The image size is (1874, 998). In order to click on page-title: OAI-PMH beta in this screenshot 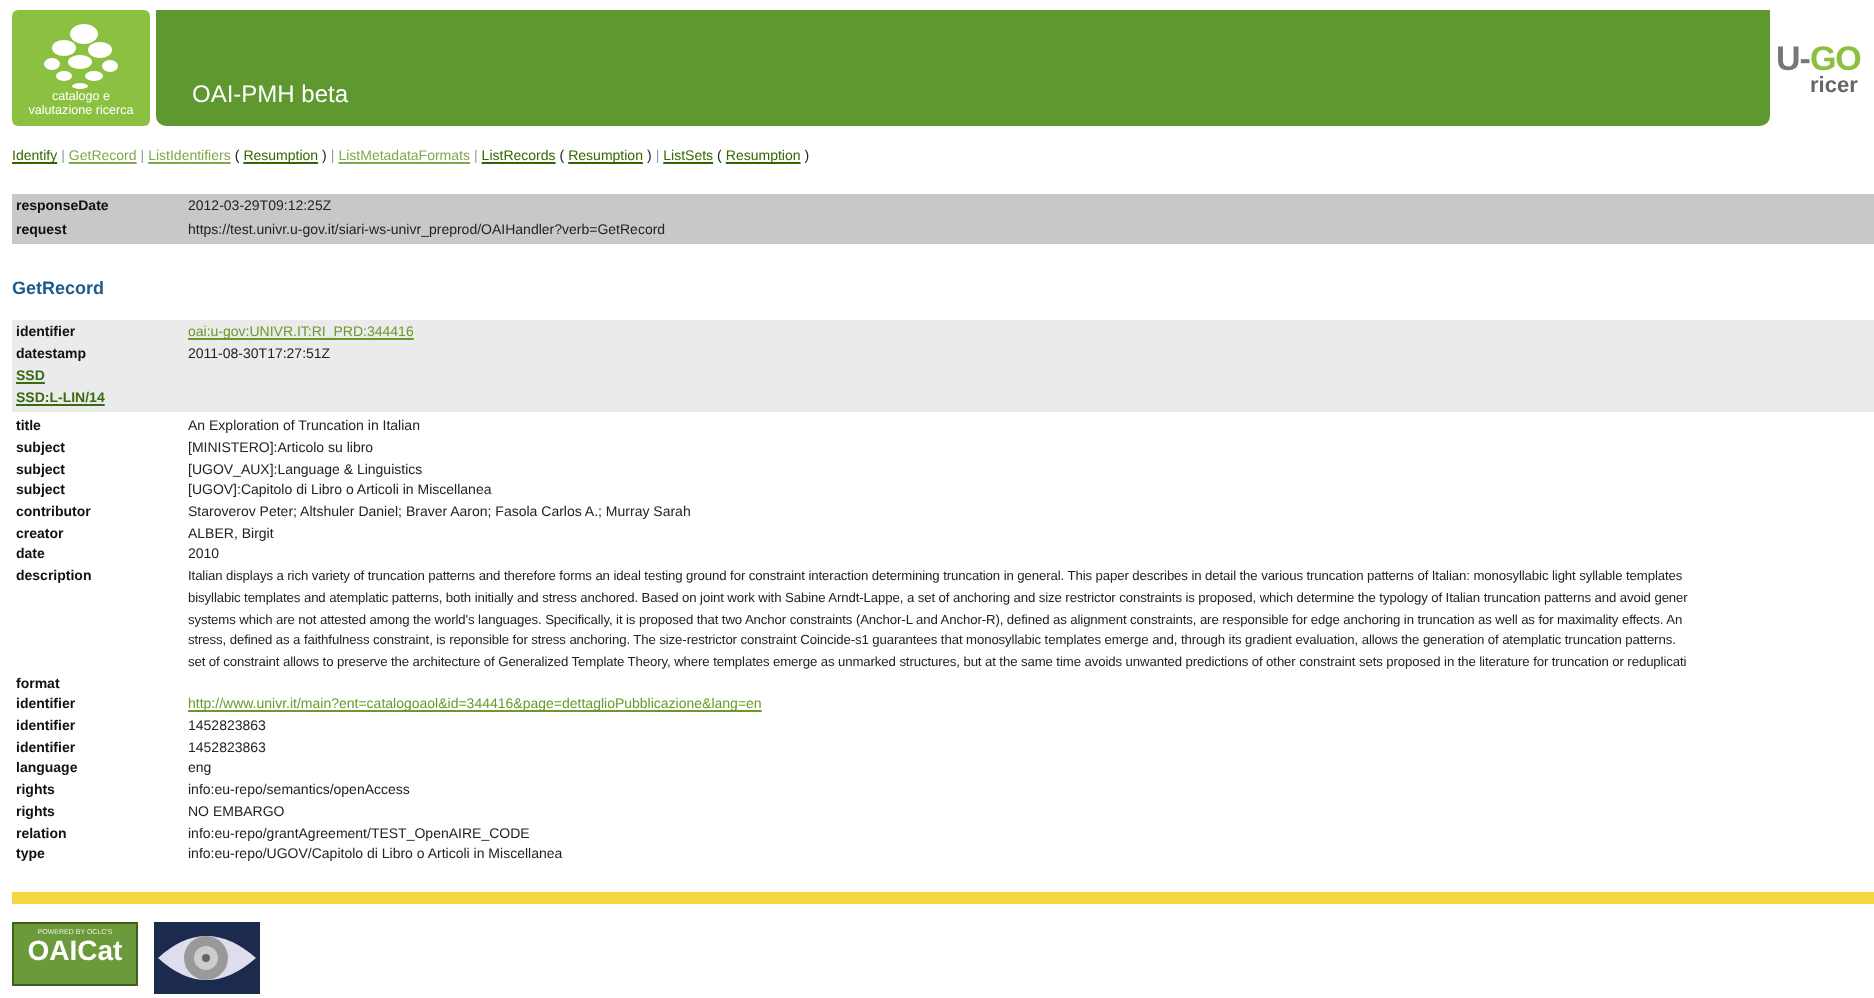, I will do `click(270, 94)`.